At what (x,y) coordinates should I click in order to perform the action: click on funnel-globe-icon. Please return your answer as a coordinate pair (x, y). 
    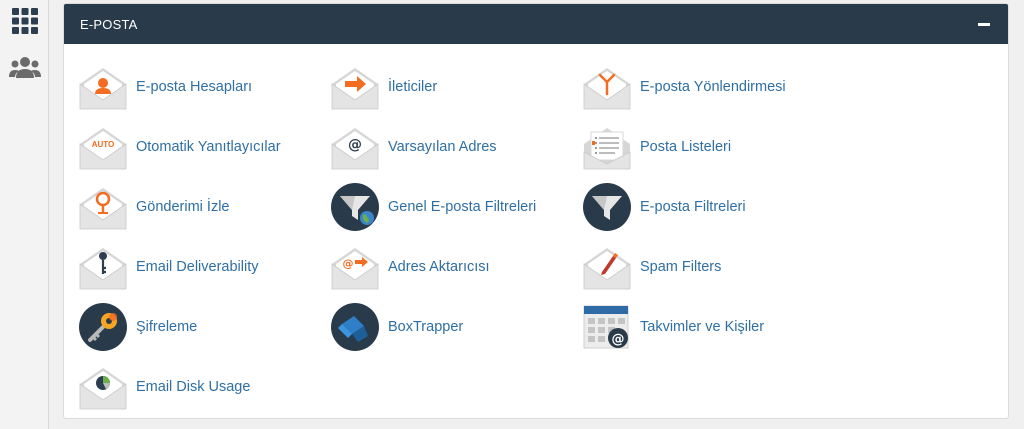
    Looking at the image, I should click on (355, 207).